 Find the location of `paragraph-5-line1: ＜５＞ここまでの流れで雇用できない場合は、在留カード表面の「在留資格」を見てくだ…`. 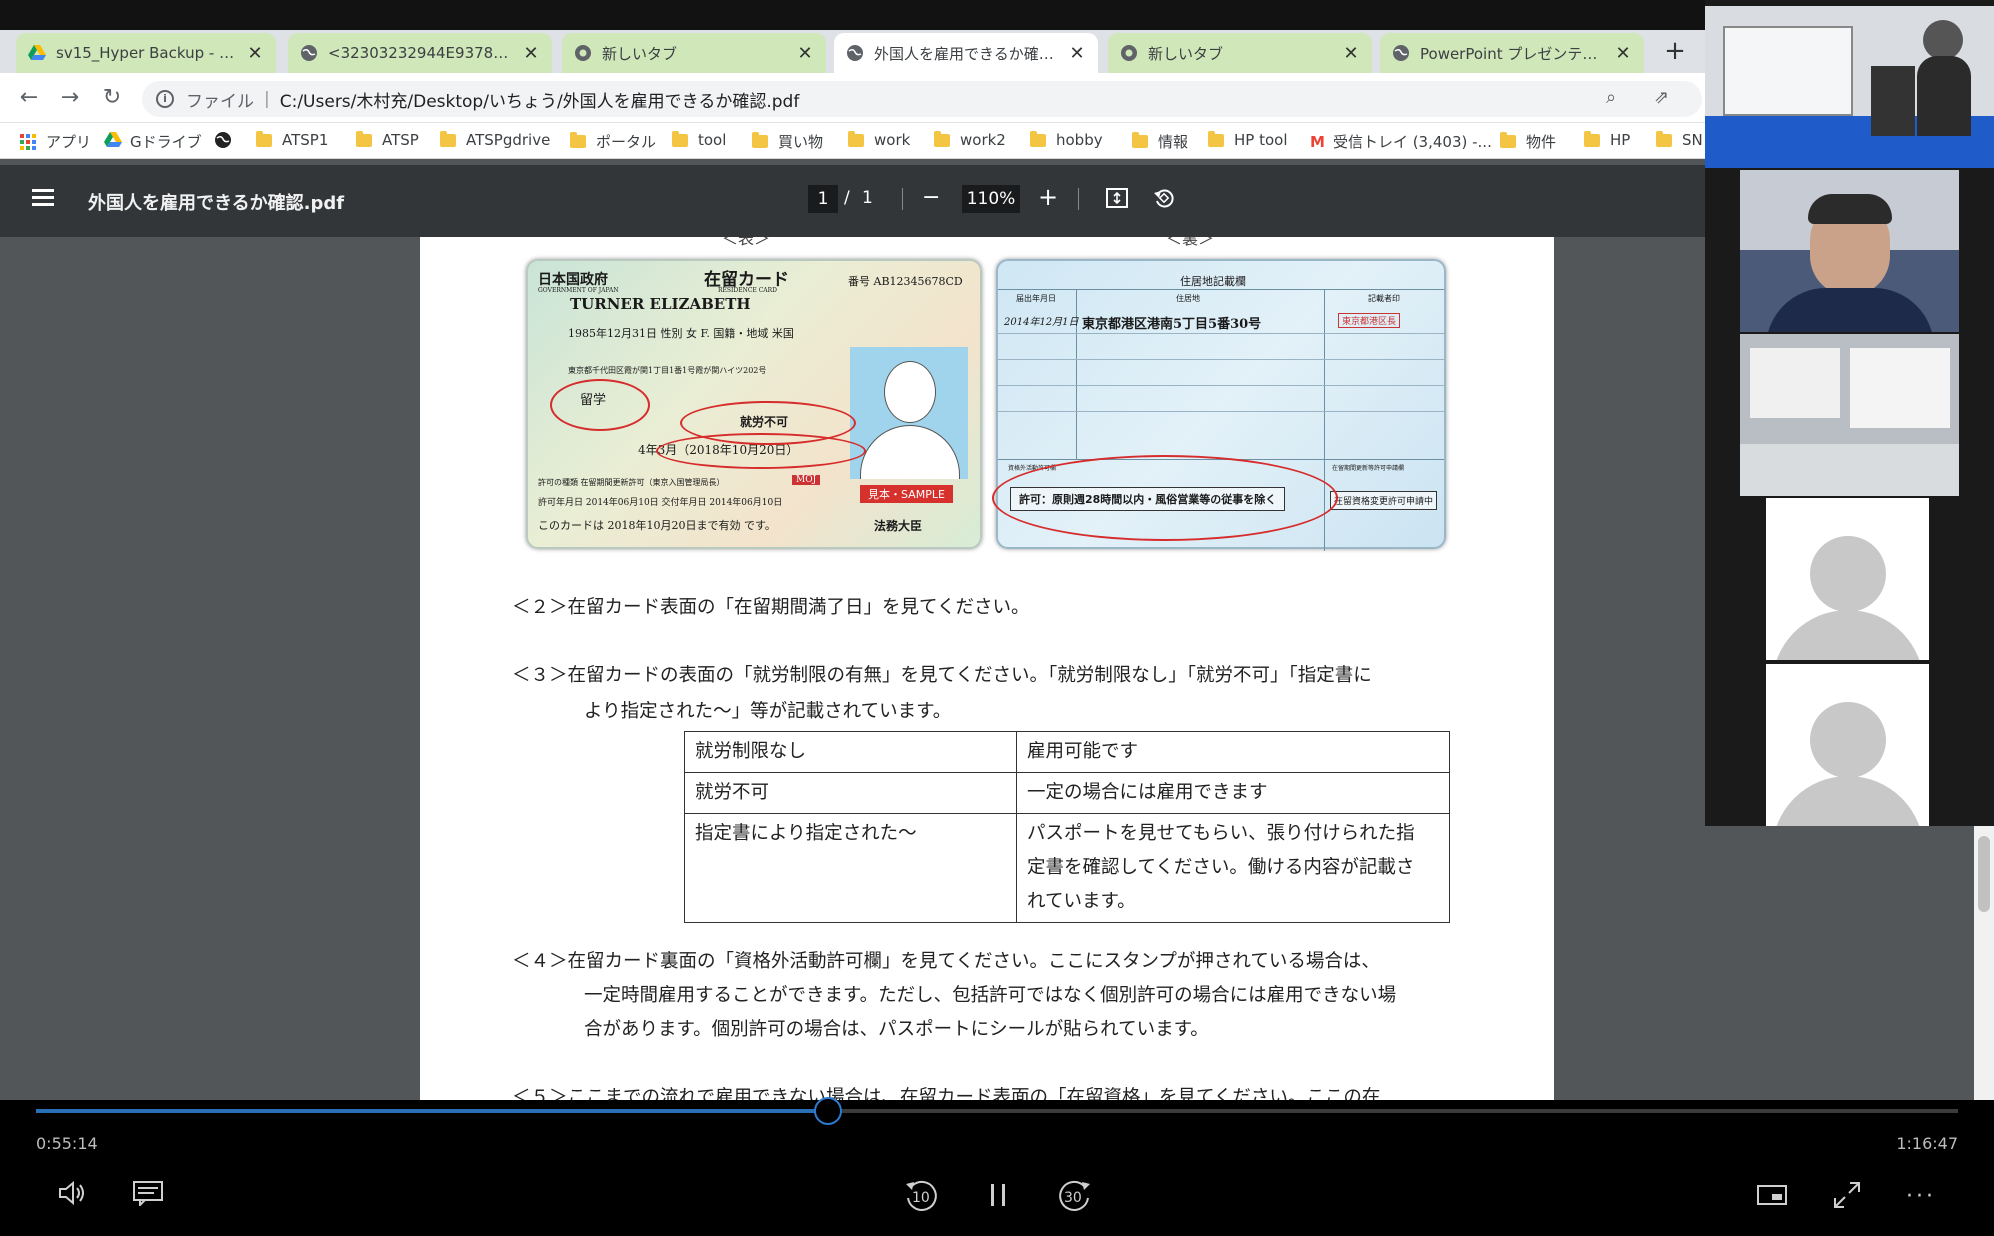

paragraph-5-line1: ＜５＞ここまでの流れで雇用できない場合は、在留カード表面の「在留資格」を見てくだ… is located at coordinates (946, 1093).